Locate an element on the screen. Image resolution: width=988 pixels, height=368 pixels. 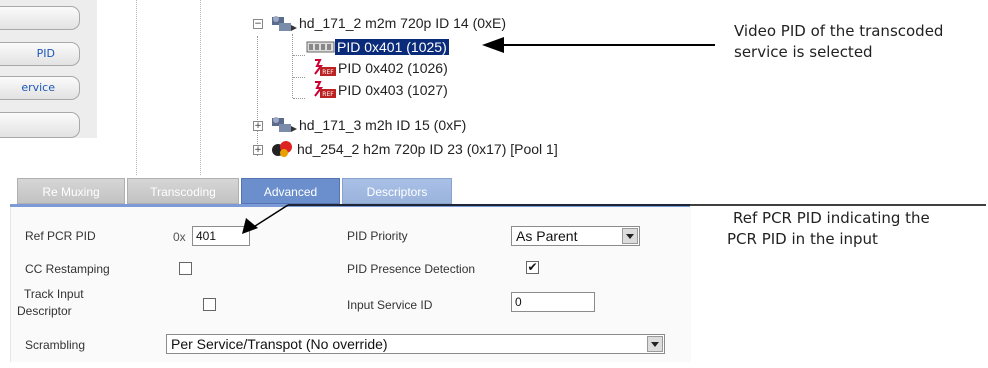
tree-item-pid-0x402: PID 0x402 (1026) is located at coordinates (393, 68).